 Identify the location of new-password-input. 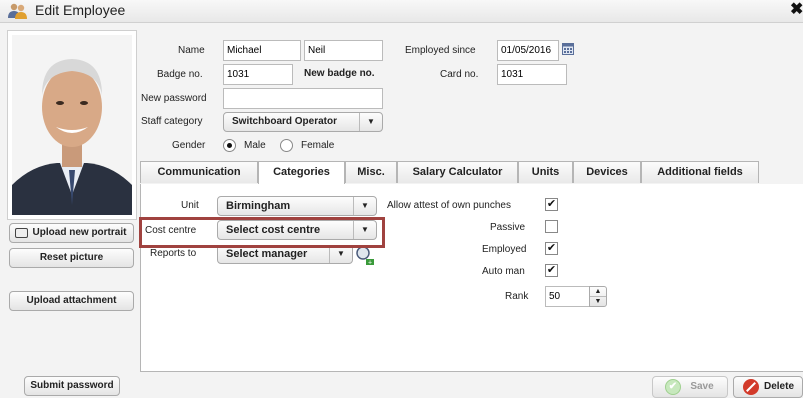
(303, 98).